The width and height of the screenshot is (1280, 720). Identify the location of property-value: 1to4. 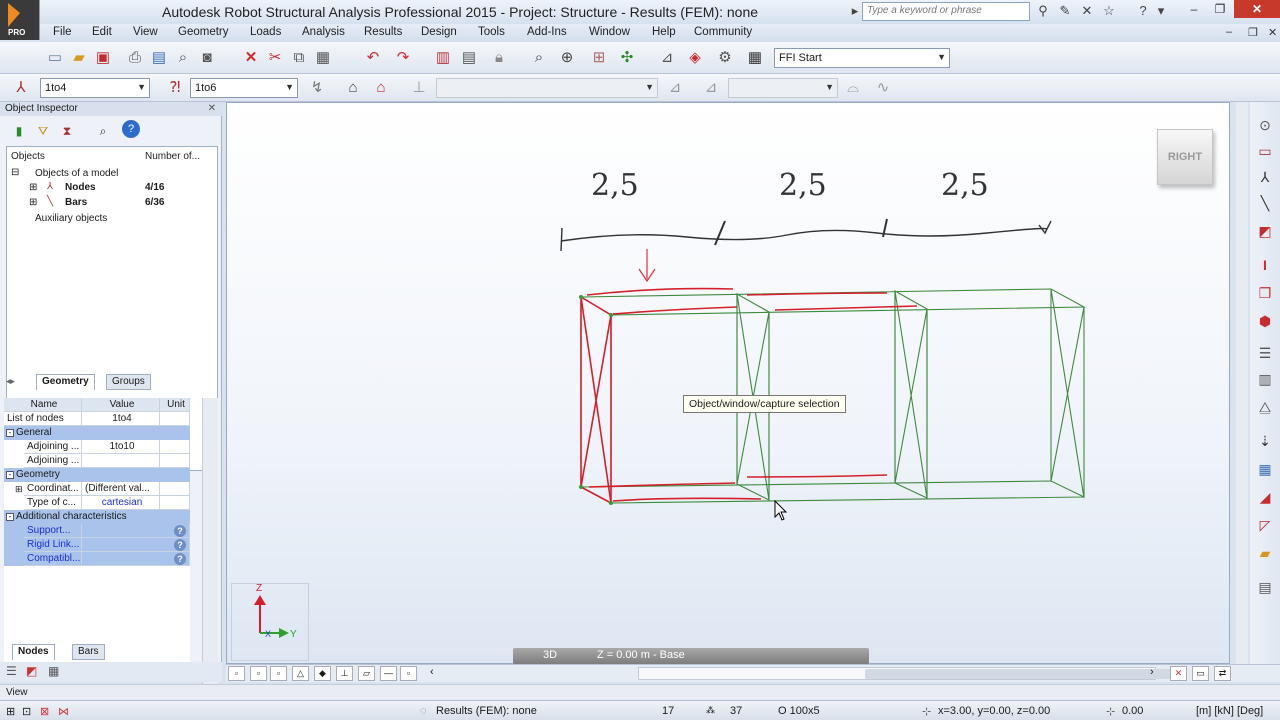
(121, 419).